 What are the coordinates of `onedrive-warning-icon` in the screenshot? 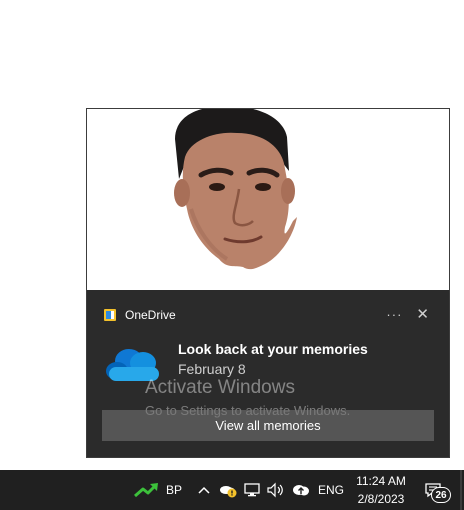 It's located at (228, 490).